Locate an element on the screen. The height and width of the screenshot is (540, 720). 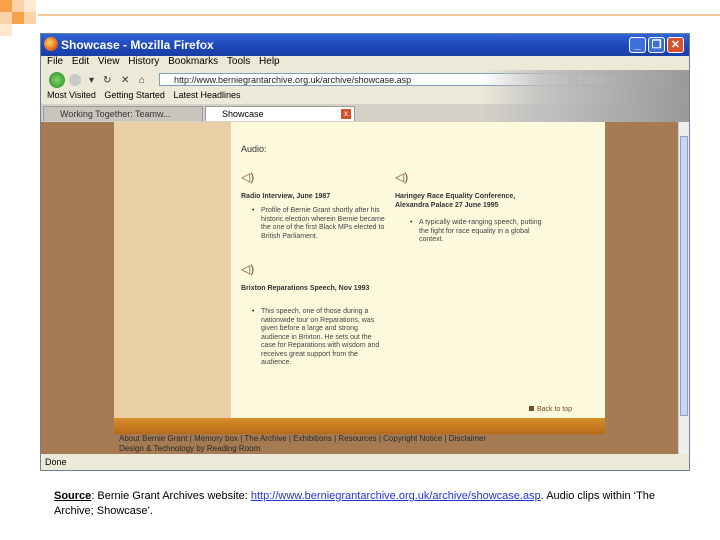
close-tab-icon: x is located at coordinates (346, 114).